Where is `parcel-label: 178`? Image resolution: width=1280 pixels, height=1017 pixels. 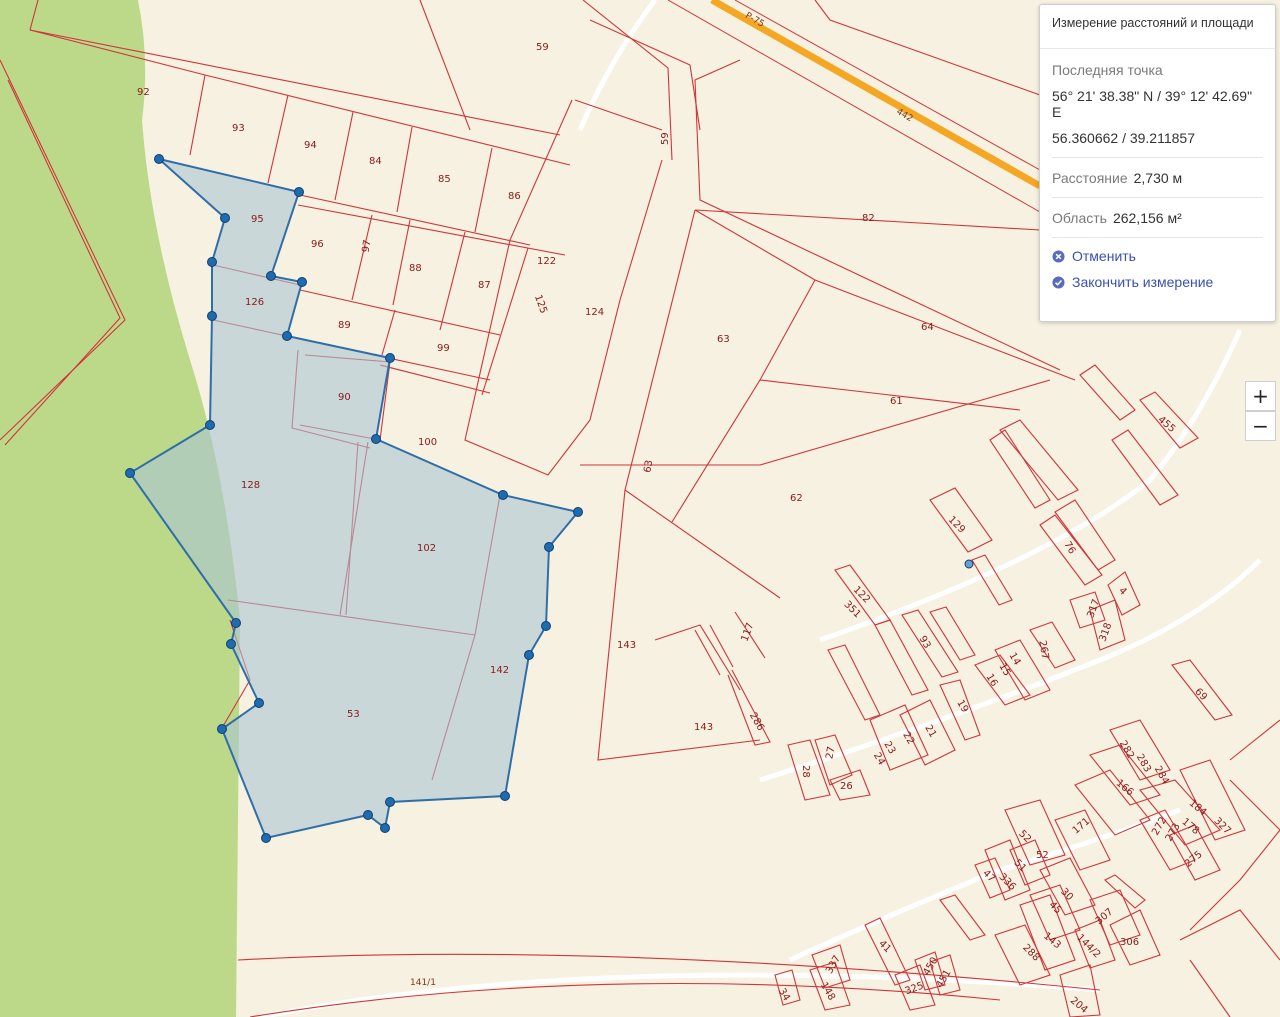 parcel-label: 178 is located at coordinates (1190, 826).